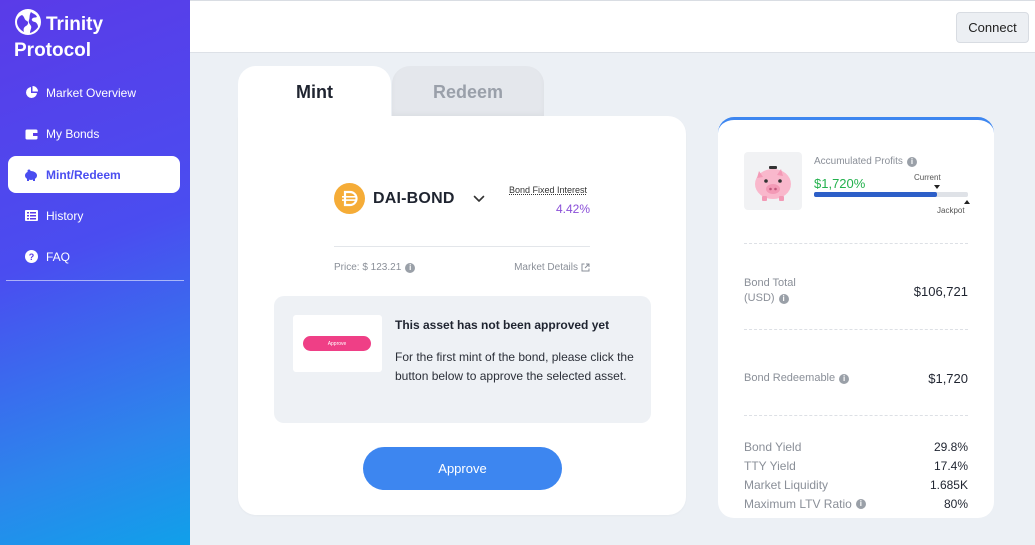  Describe the element at coordinates (856, 466) in the screenshot. I see `metric-row: TTY Yield 17.4%` at that location.